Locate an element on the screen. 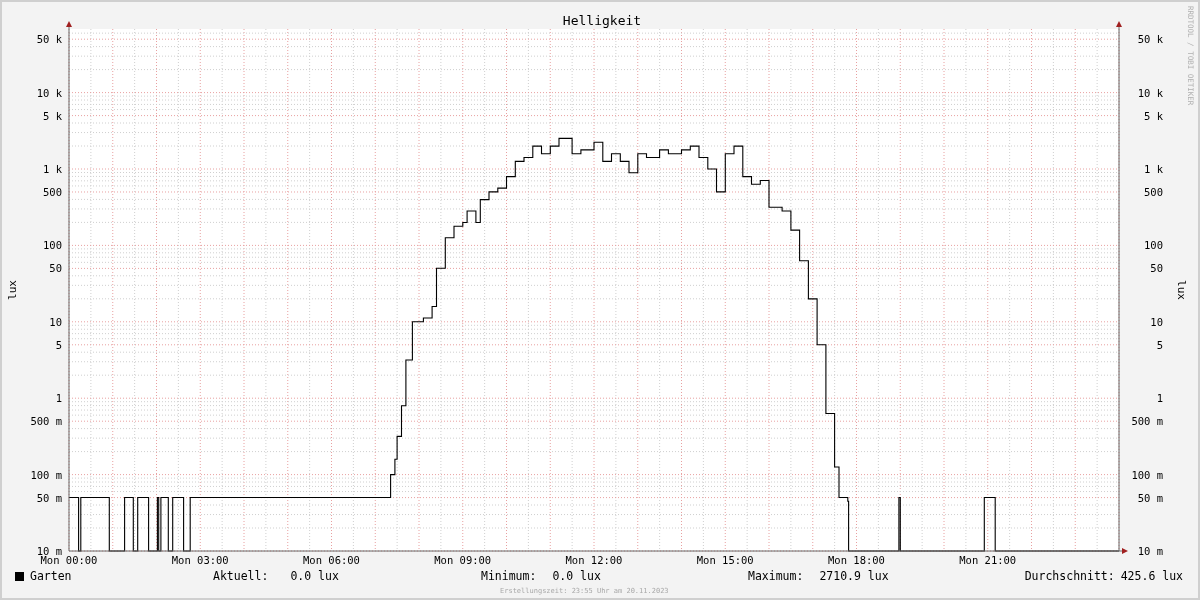 This screenshot has width=1200, height=600. chart-title: Helligkeit is located at coordinates (602, 20).